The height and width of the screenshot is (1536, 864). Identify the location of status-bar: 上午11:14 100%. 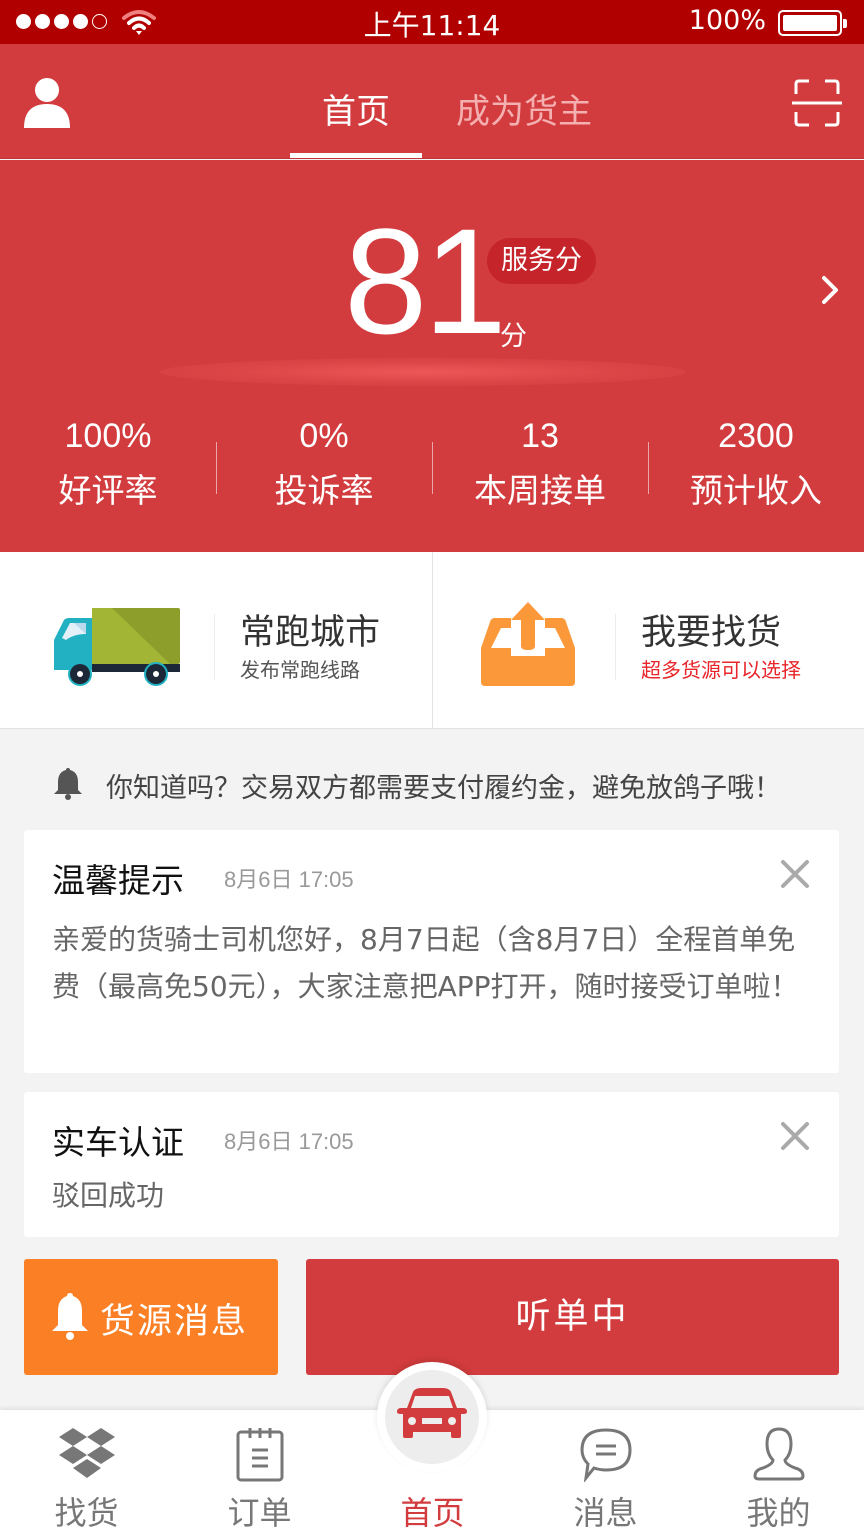
(432, 22).